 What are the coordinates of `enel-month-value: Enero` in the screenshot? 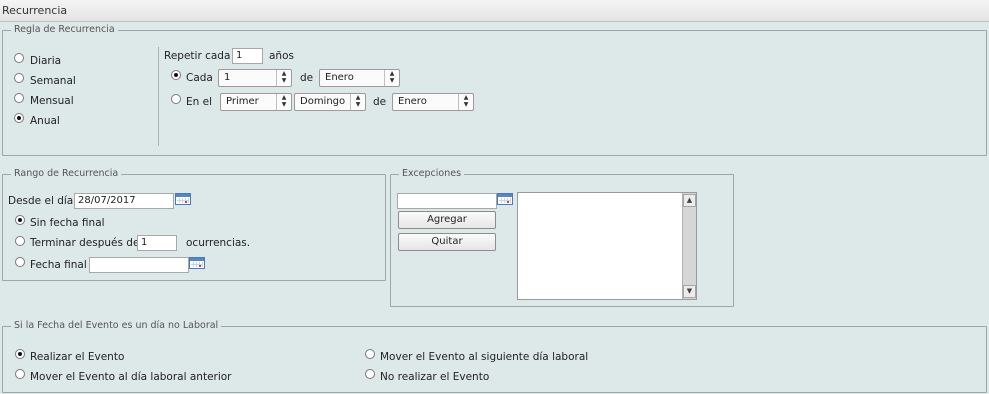 It's located at (412, 101).